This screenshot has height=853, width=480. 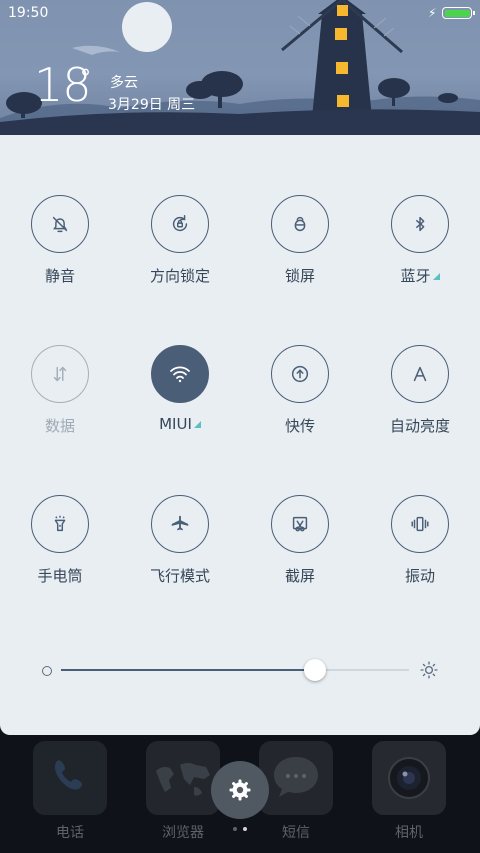 What do you see at coordinates (300, 374) in the screenshot?
I see `share-upload-icon` at bounding box center [300, 374].